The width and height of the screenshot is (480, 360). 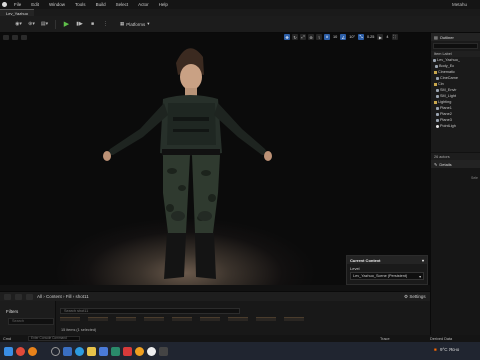 What do you see at coordinates (122, 4) in the screenshot?
I see `menu-item-select: Select` at bounding box center [122, 4].